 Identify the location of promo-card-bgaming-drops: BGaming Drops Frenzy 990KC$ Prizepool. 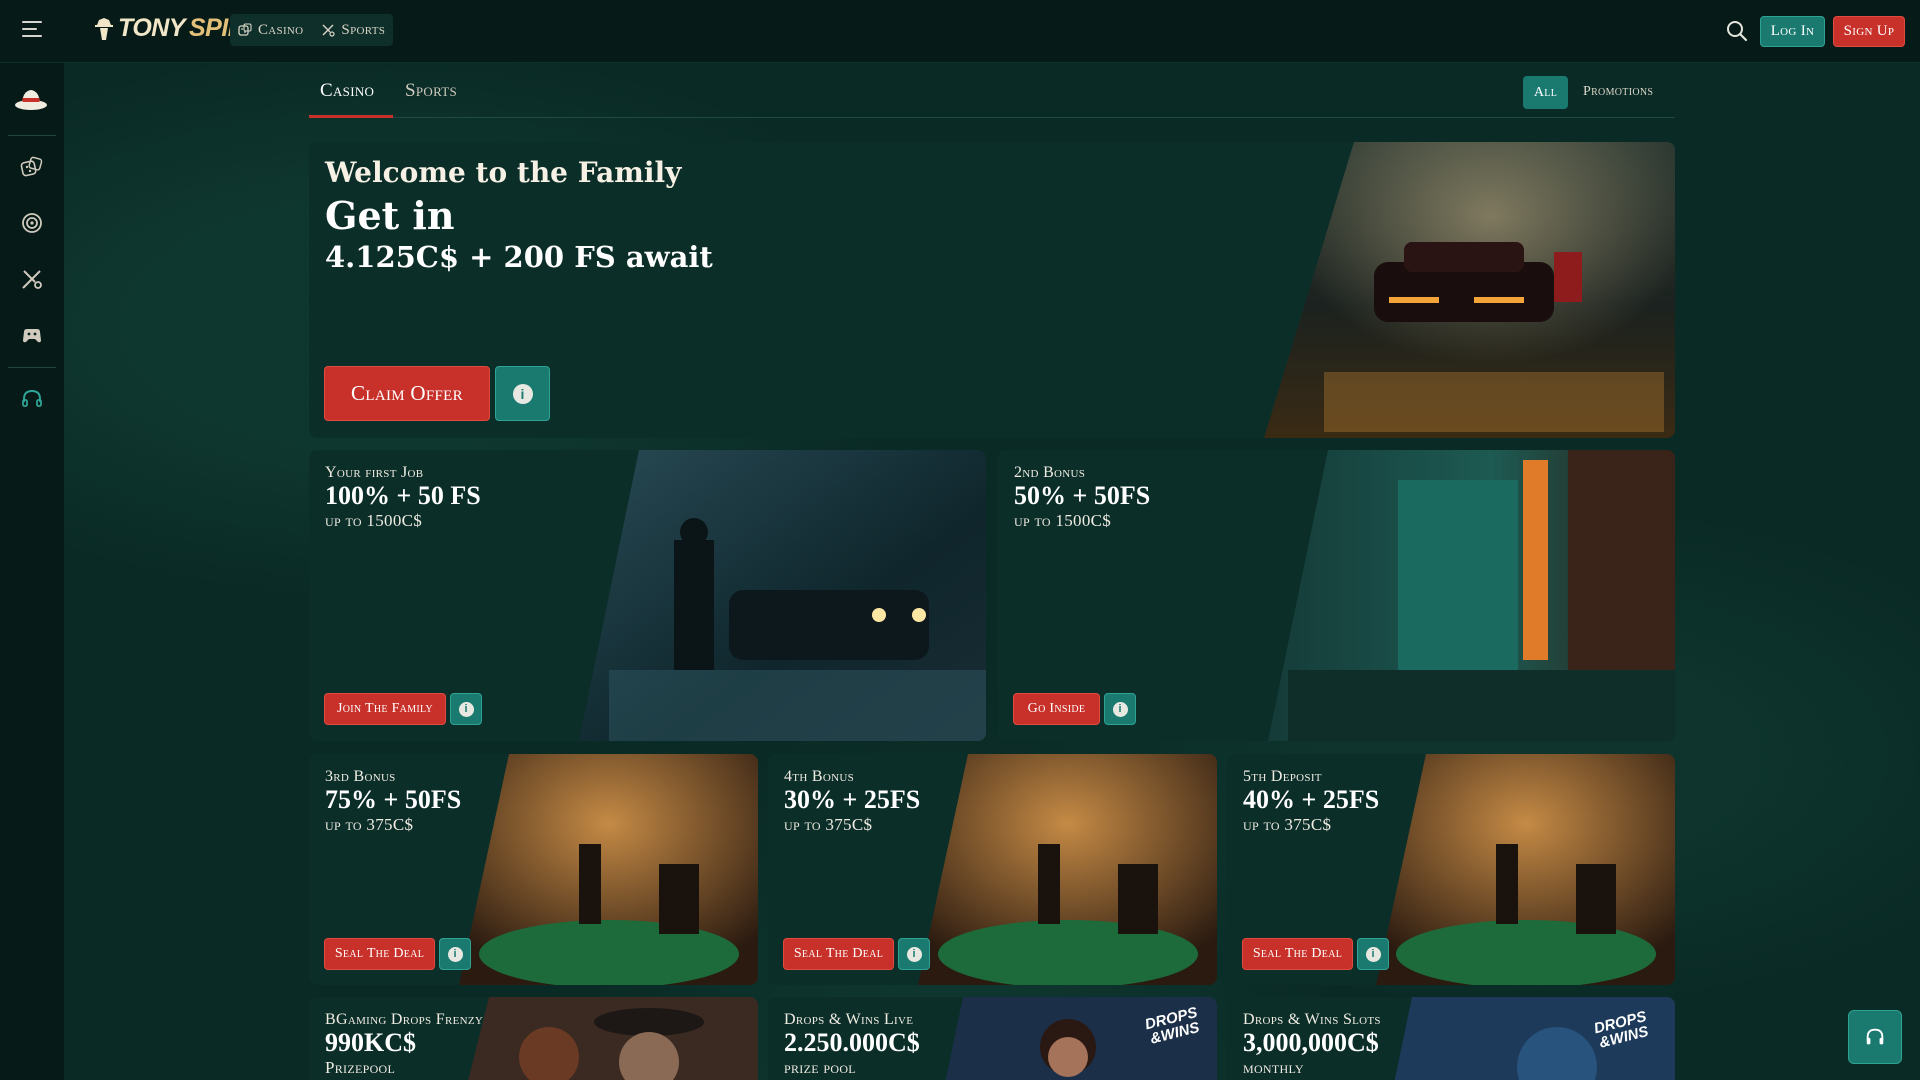
(533, 1038).